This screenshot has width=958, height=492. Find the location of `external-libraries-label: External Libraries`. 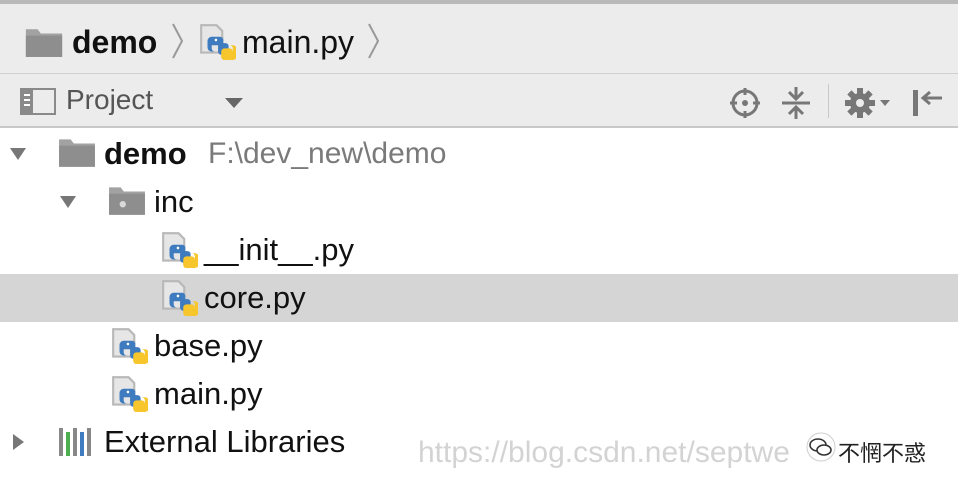

external-libraries-label: External Libraries is located at coordinates (225, 441).